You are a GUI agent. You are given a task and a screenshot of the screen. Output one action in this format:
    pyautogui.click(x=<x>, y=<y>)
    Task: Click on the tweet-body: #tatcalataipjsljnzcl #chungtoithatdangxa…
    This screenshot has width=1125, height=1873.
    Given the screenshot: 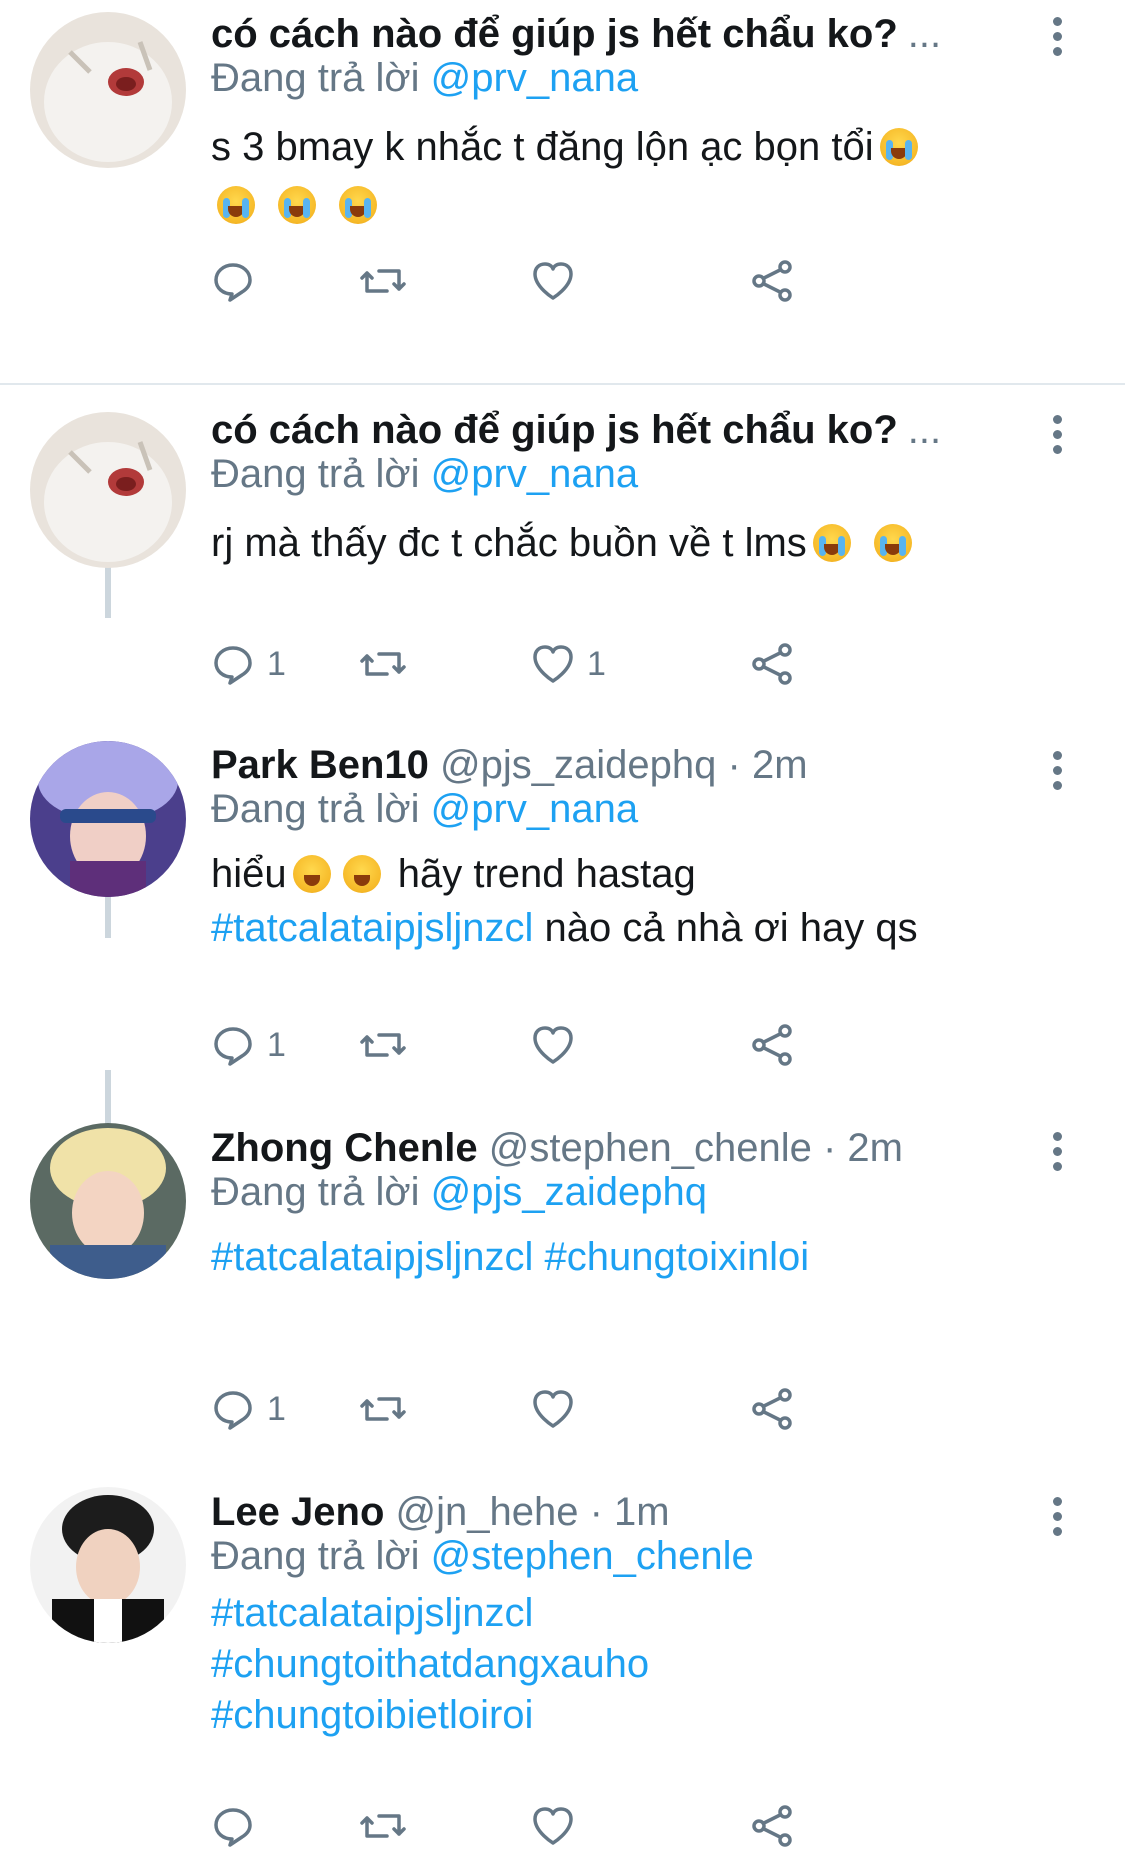 What is the action you would take?
    pyautogui.click(x=608, y=1664)
    